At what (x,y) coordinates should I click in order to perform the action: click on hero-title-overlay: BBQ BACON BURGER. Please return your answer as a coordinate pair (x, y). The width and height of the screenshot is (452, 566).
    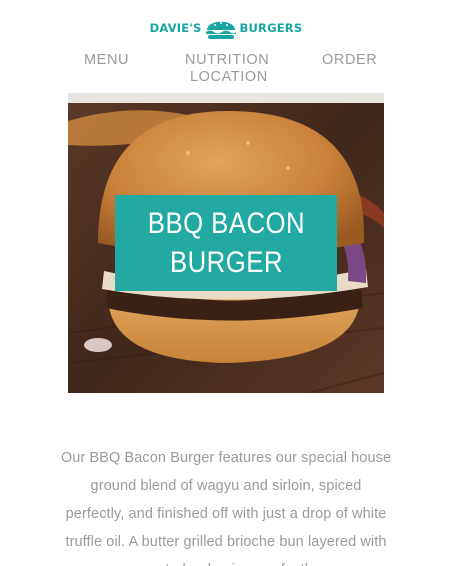
    Looking at the image, I should click on (226, 243).